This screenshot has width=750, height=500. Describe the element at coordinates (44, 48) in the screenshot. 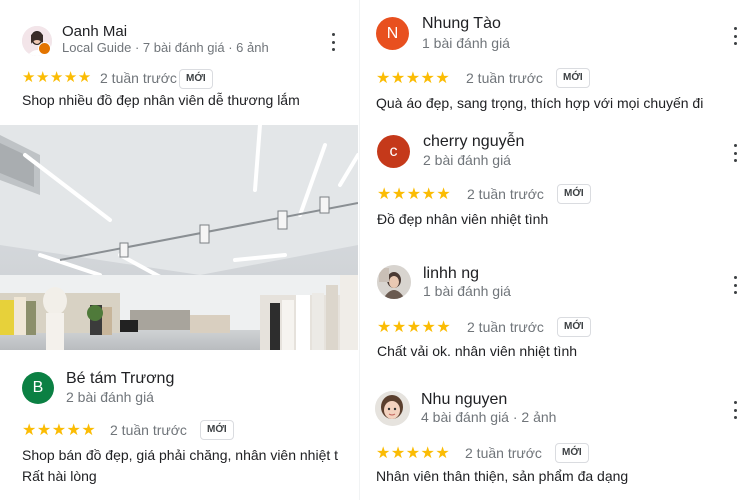

I see `local-guide-badge` at that location.